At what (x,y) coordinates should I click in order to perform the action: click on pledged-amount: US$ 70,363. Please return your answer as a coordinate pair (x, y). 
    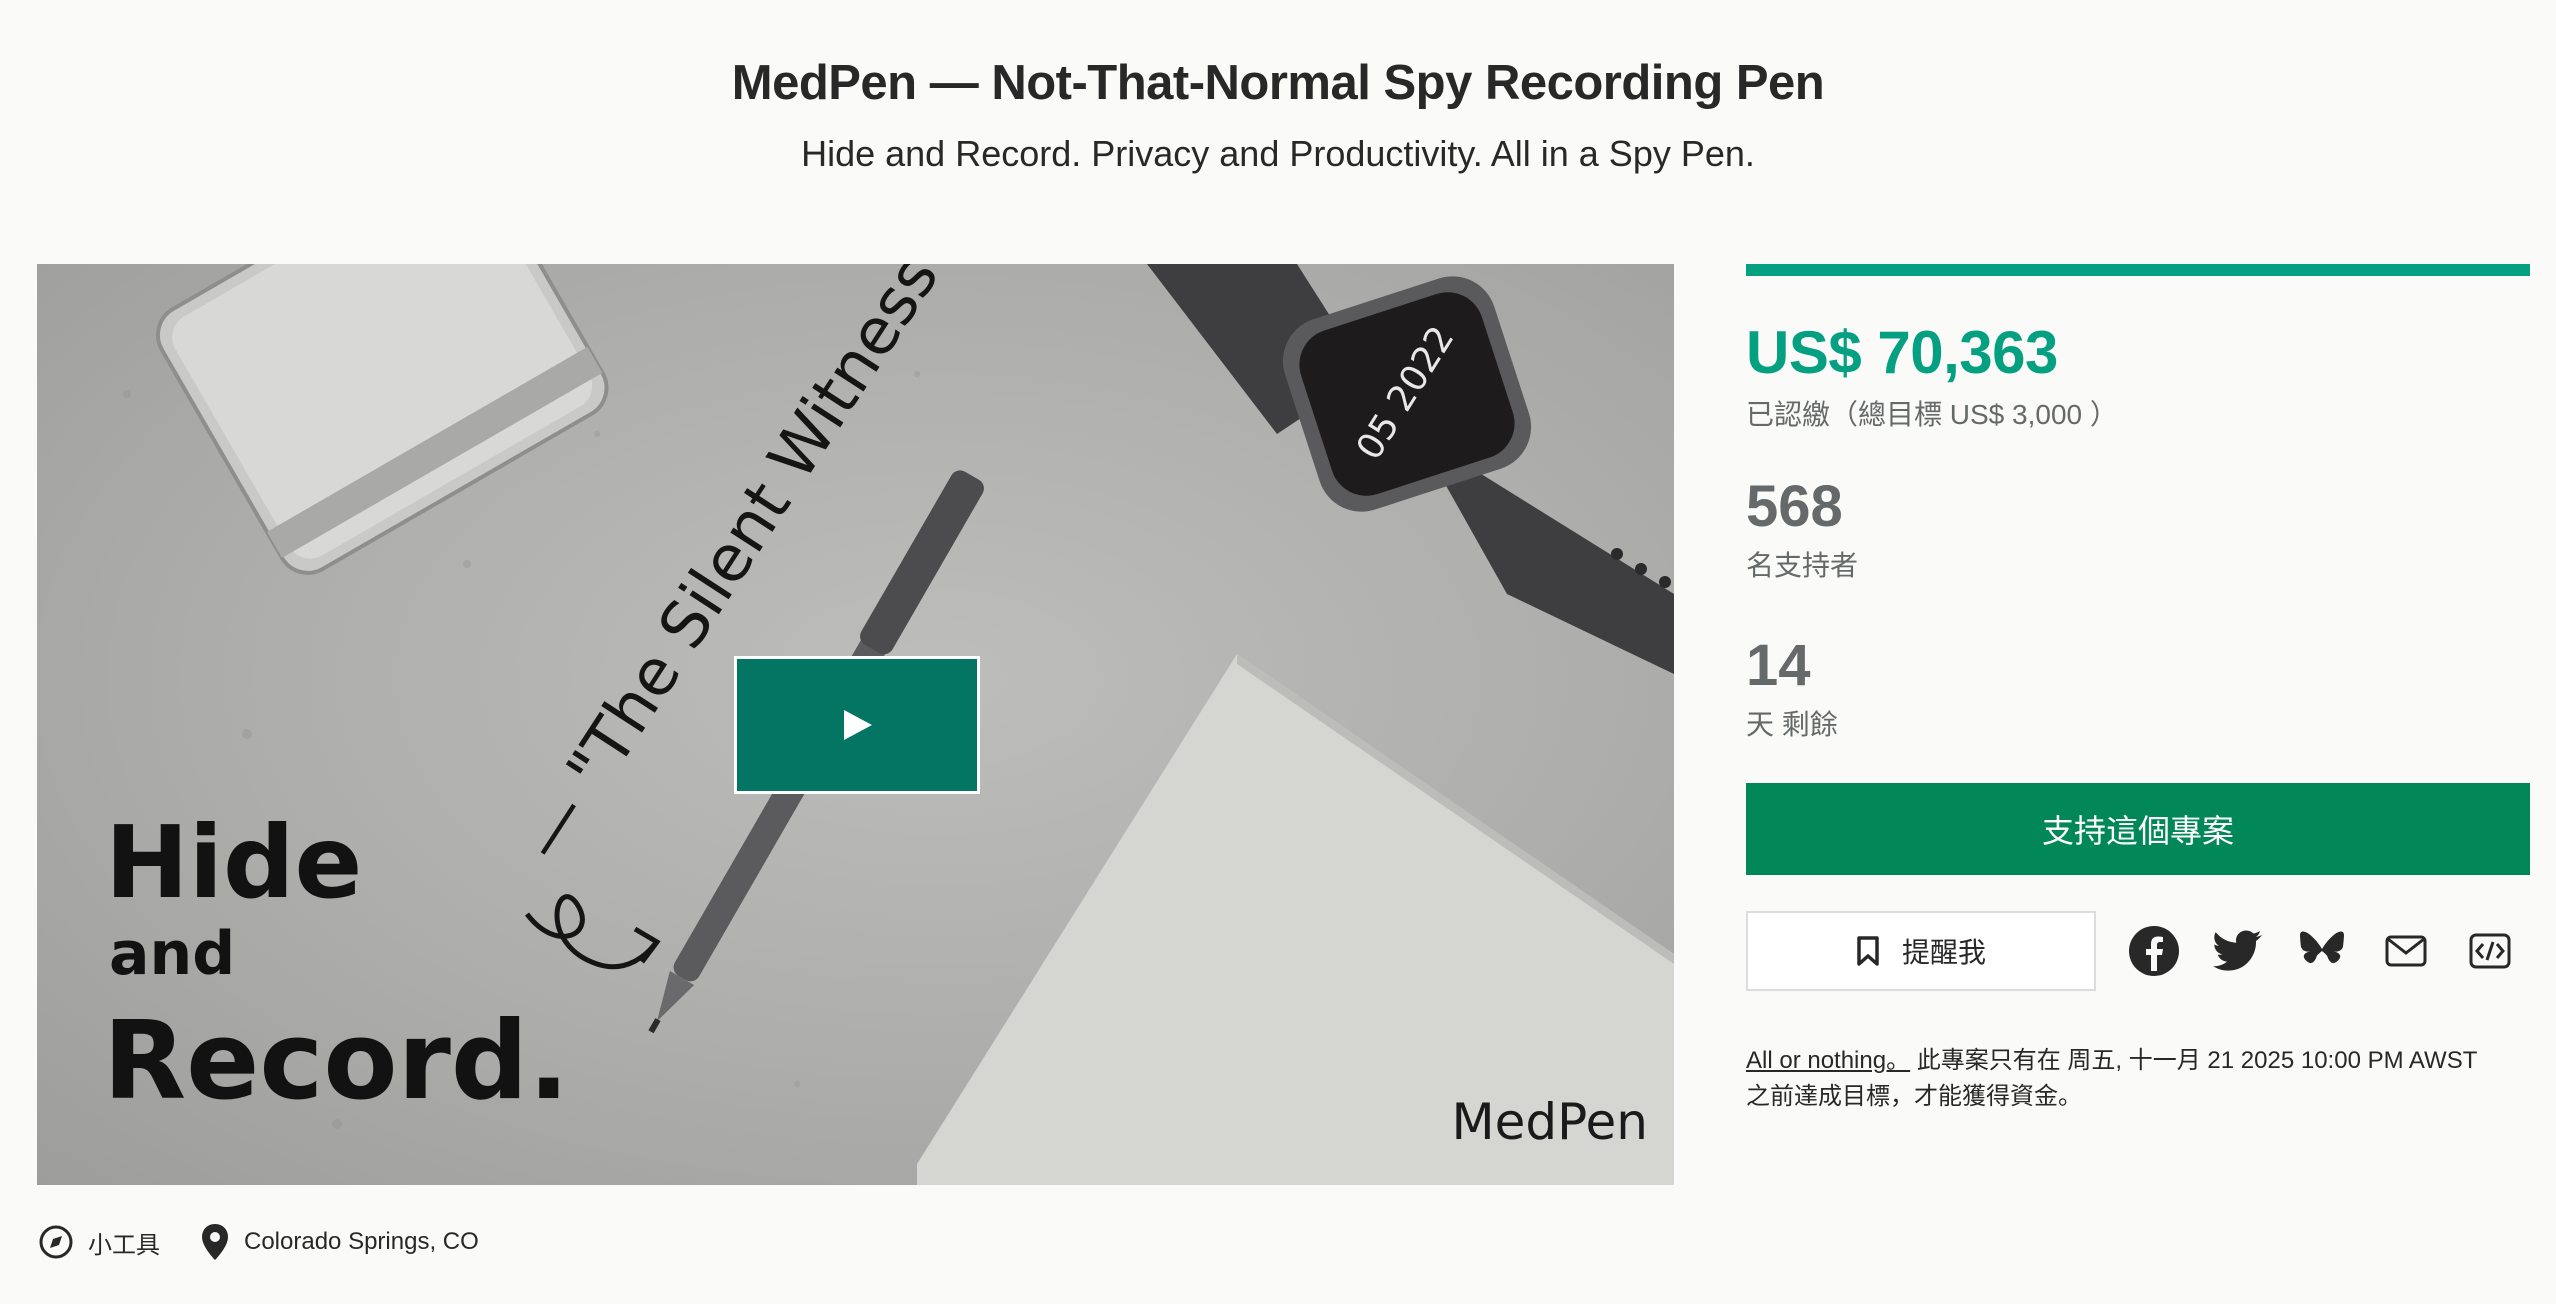
    Looking at the image, I should click on (1902, 352).